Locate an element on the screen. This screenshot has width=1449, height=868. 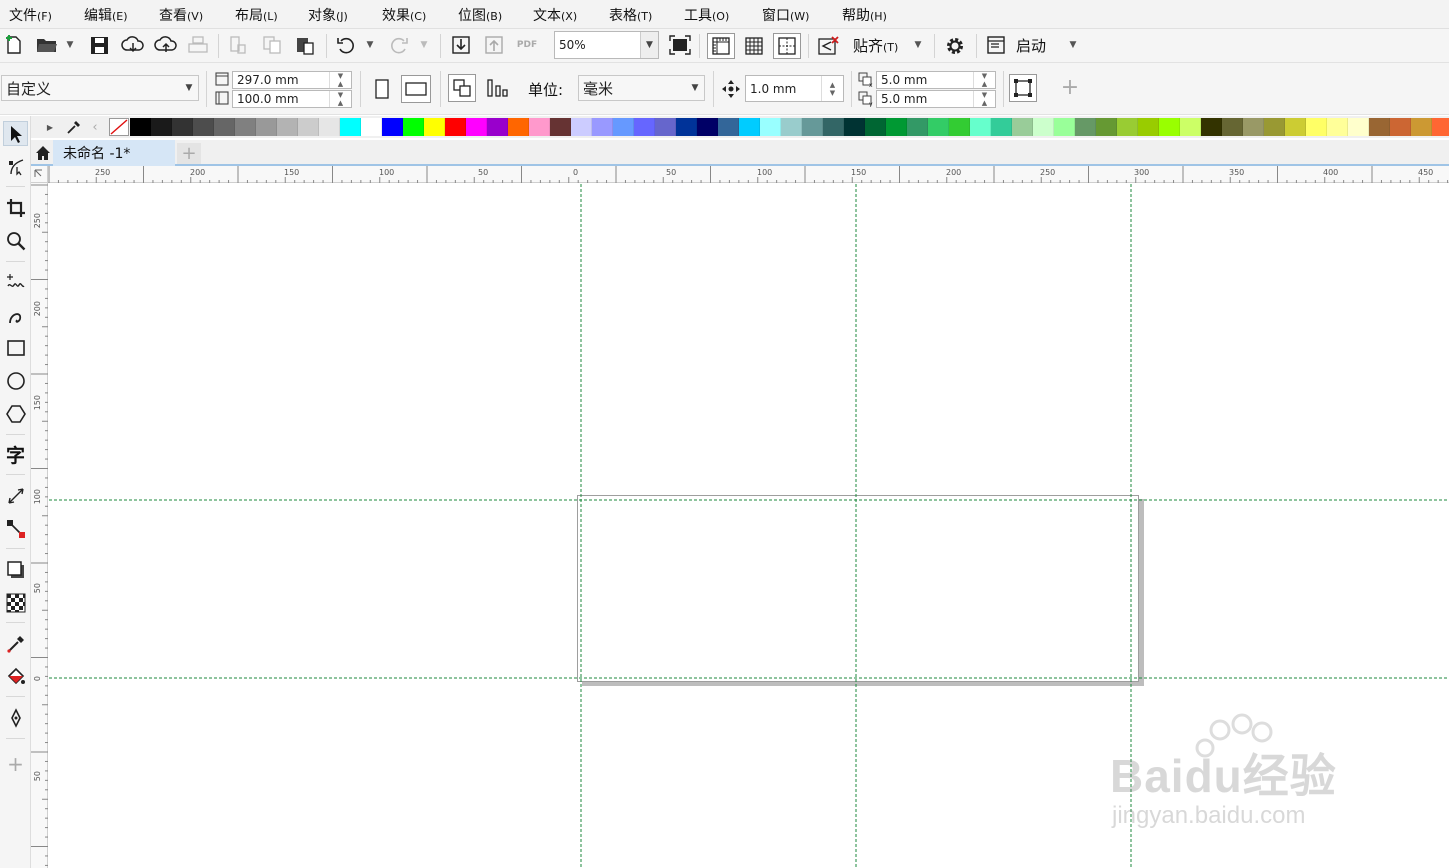
new-document-icon is located at coordinates (14, 45).